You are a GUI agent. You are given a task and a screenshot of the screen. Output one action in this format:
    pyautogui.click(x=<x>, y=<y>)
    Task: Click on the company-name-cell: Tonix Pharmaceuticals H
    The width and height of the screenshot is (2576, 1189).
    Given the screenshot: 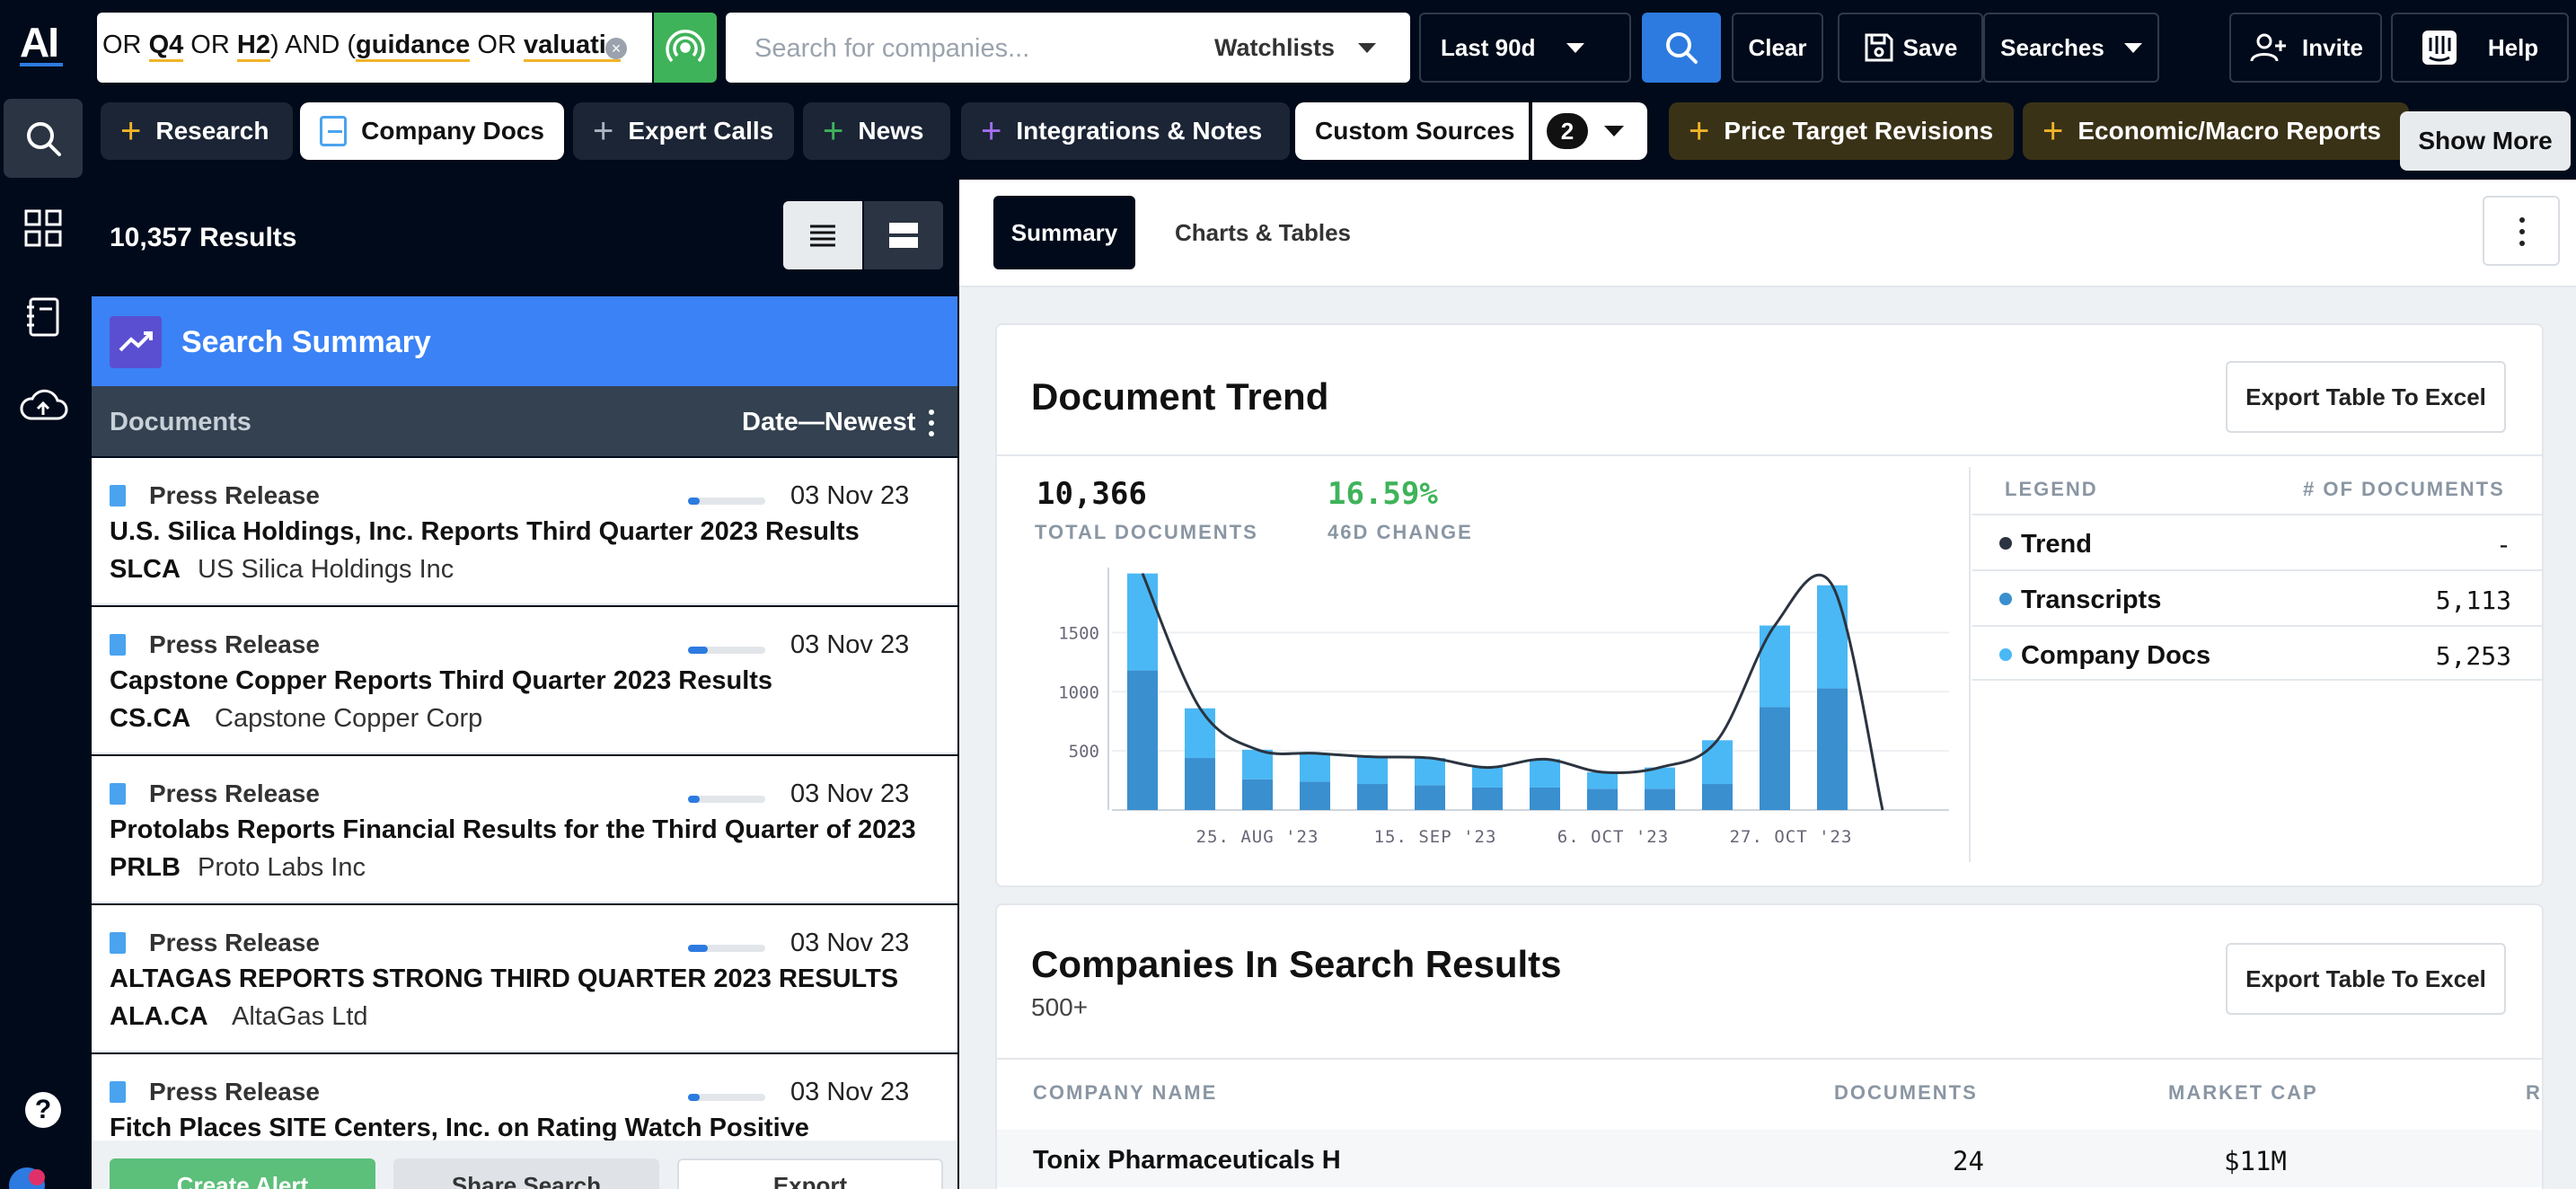 What is the action you would take?
    pyautogui.click(x=1187, y=1161)
    